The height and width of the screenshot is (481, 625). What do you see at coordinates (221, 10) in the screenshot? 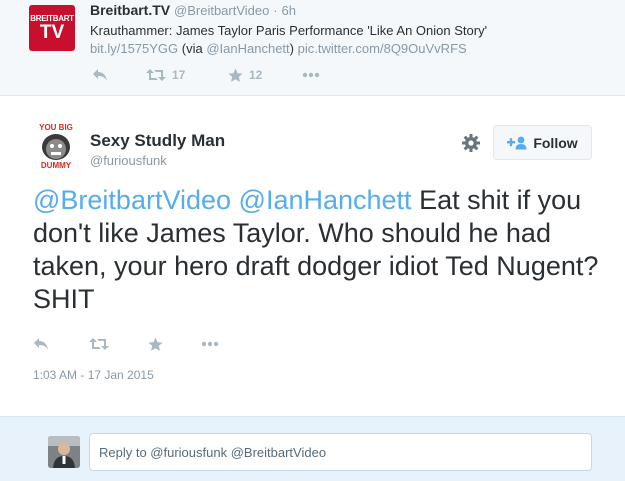
I see `parent-author-handle: @BreitbartVideo` at bounding box center [221, 10].